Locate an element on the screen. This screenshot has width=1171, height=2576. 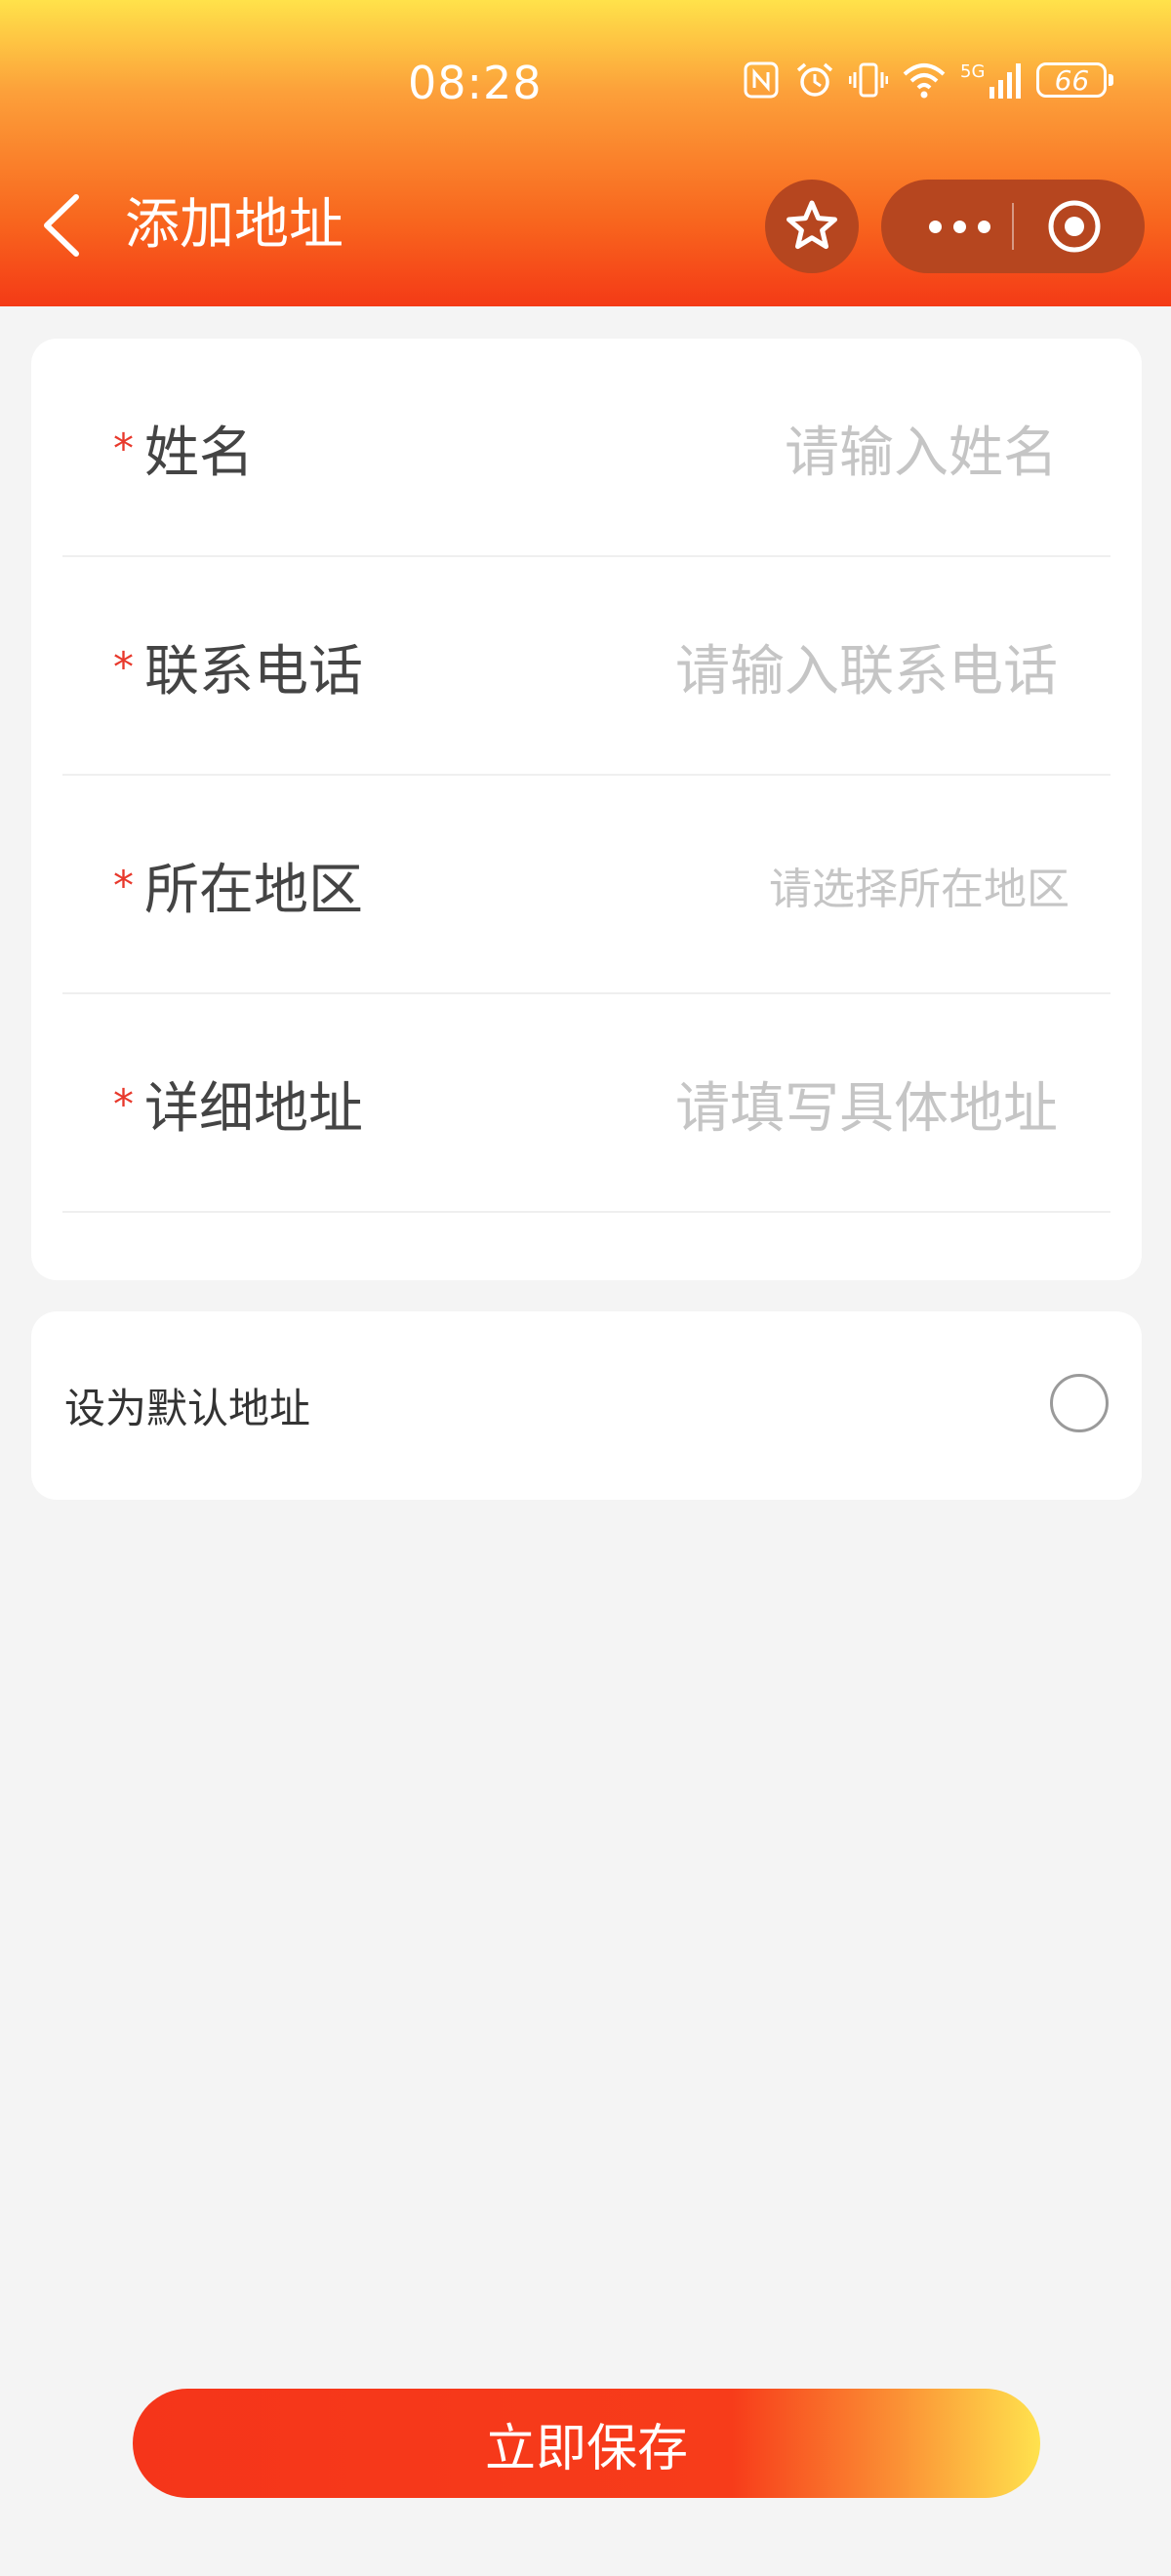
page-title: 添加地址 is located at coordinates (234, 225).